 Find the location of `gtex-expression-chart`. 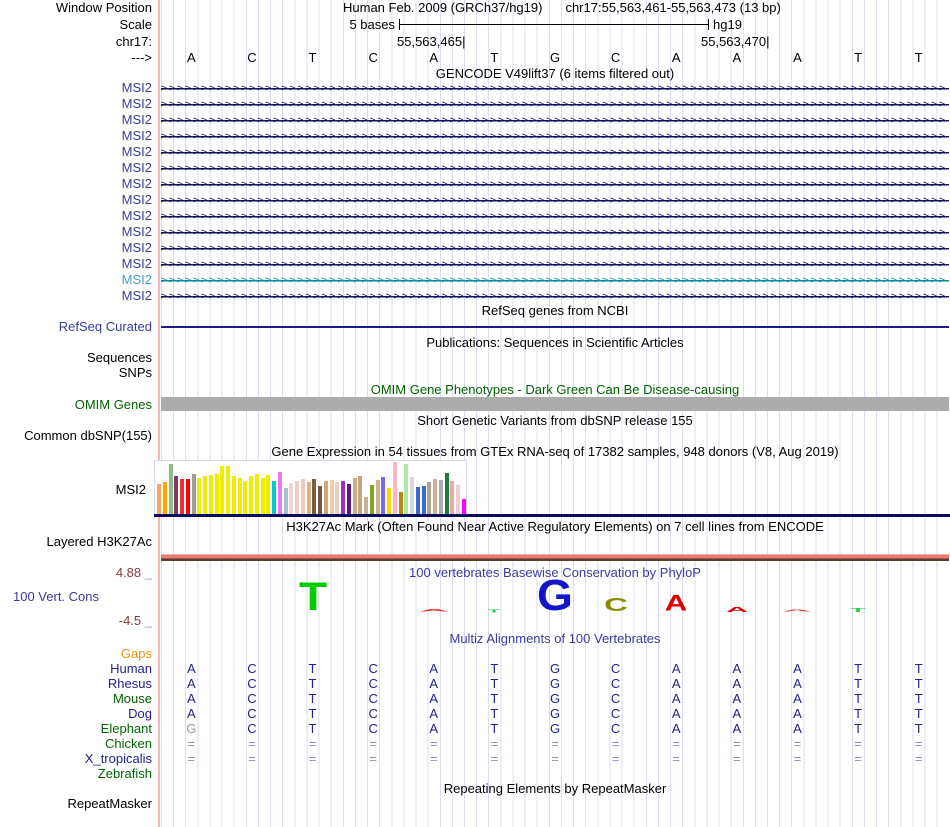

gtex-expression-chart is located at coordinates (310, 487).